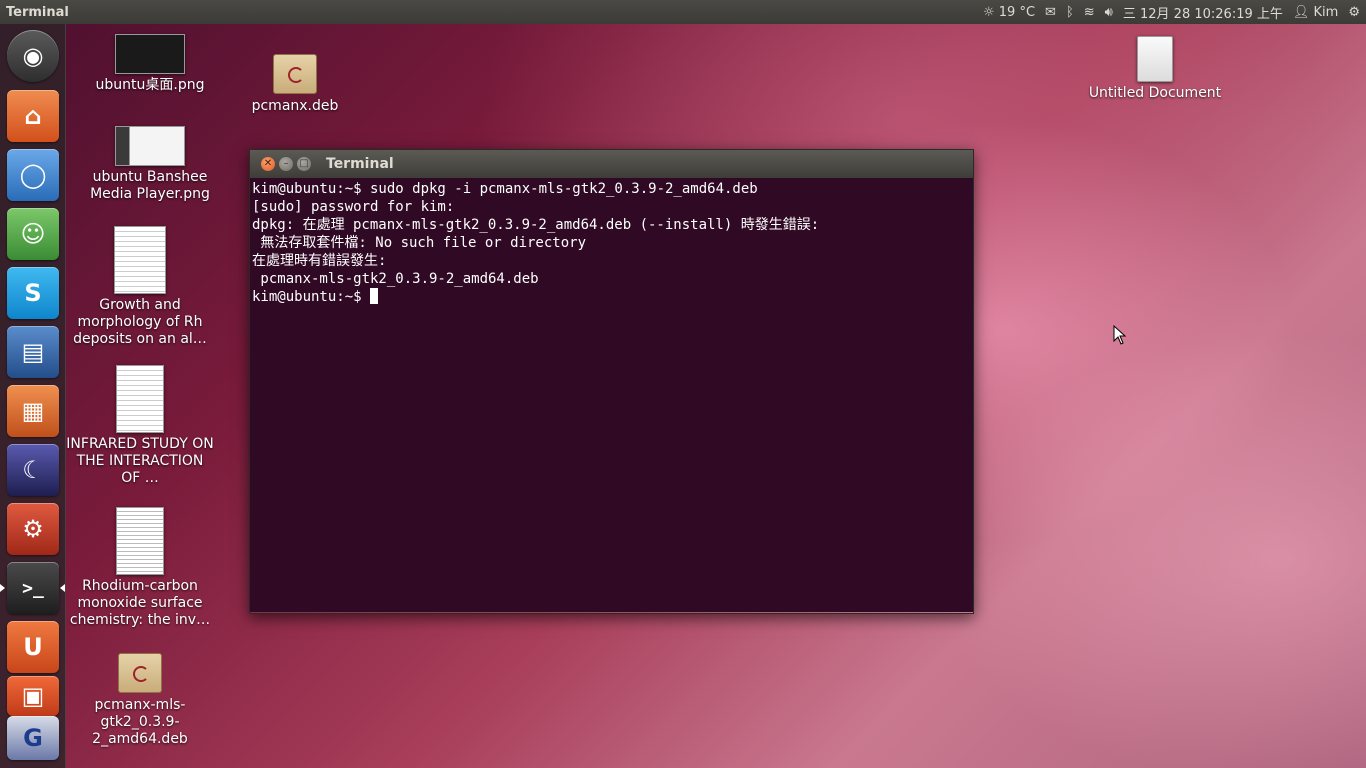 Image resolution: width=1366 pixels, height=768 pixels. Describe the element at coordinates (1326, 12) in the screenshot. I see `user-name: Kim` at that location.